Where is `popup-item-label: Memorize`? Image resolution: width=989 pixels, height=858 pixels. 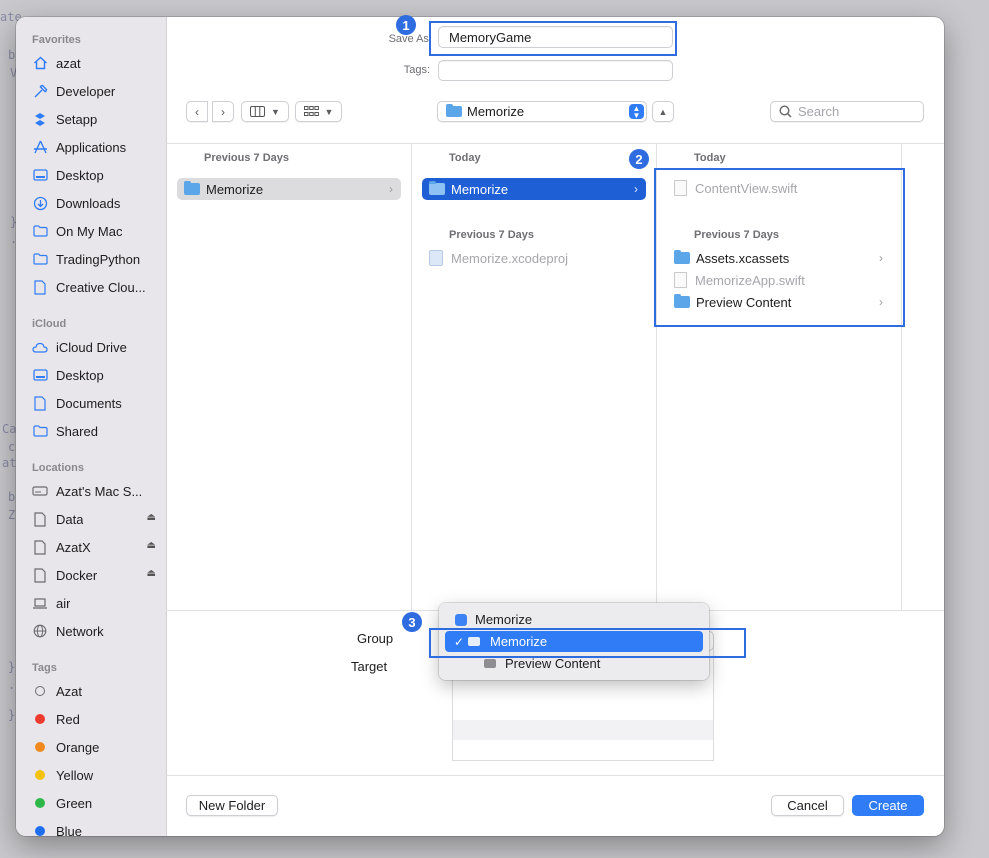 popup-item-label: Memorize is located at coordinates (504, 619).